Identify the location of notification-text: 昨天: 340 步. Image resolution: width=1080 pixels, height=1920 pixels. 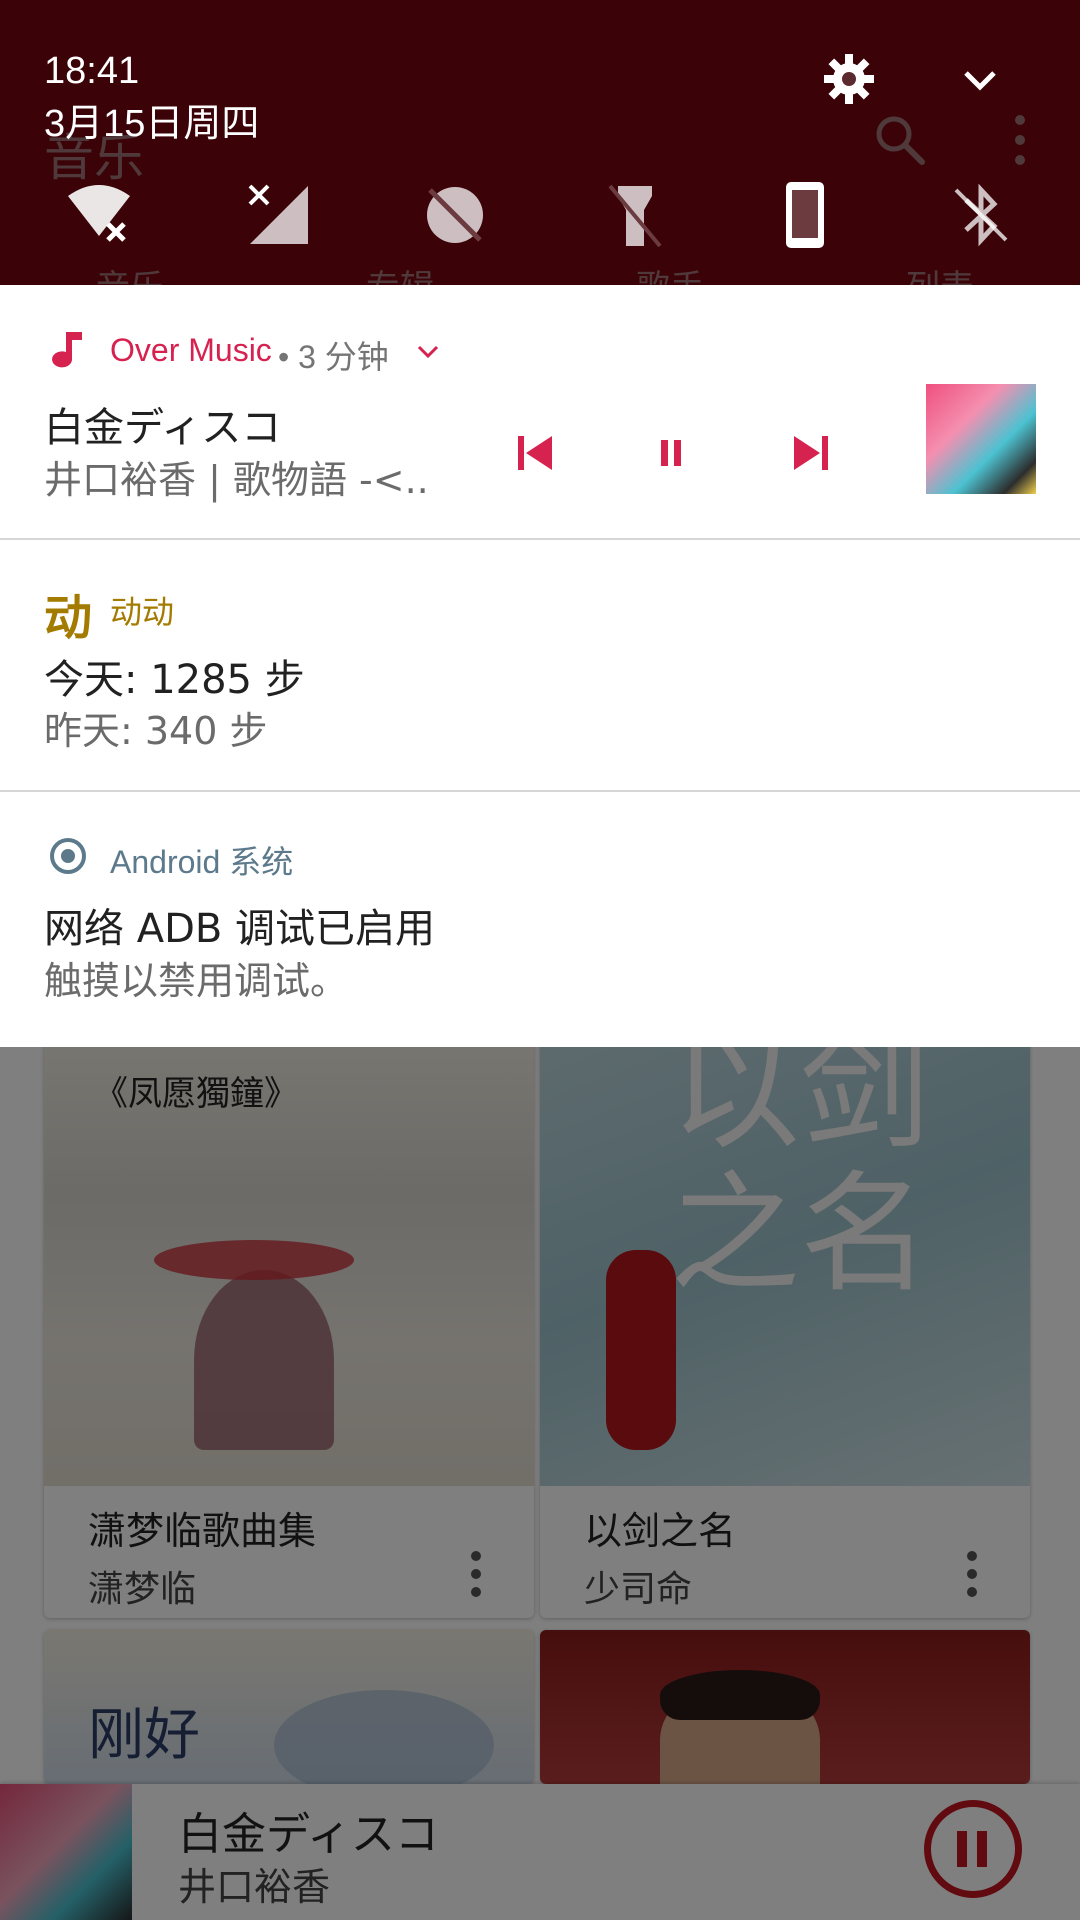
(156, 731).